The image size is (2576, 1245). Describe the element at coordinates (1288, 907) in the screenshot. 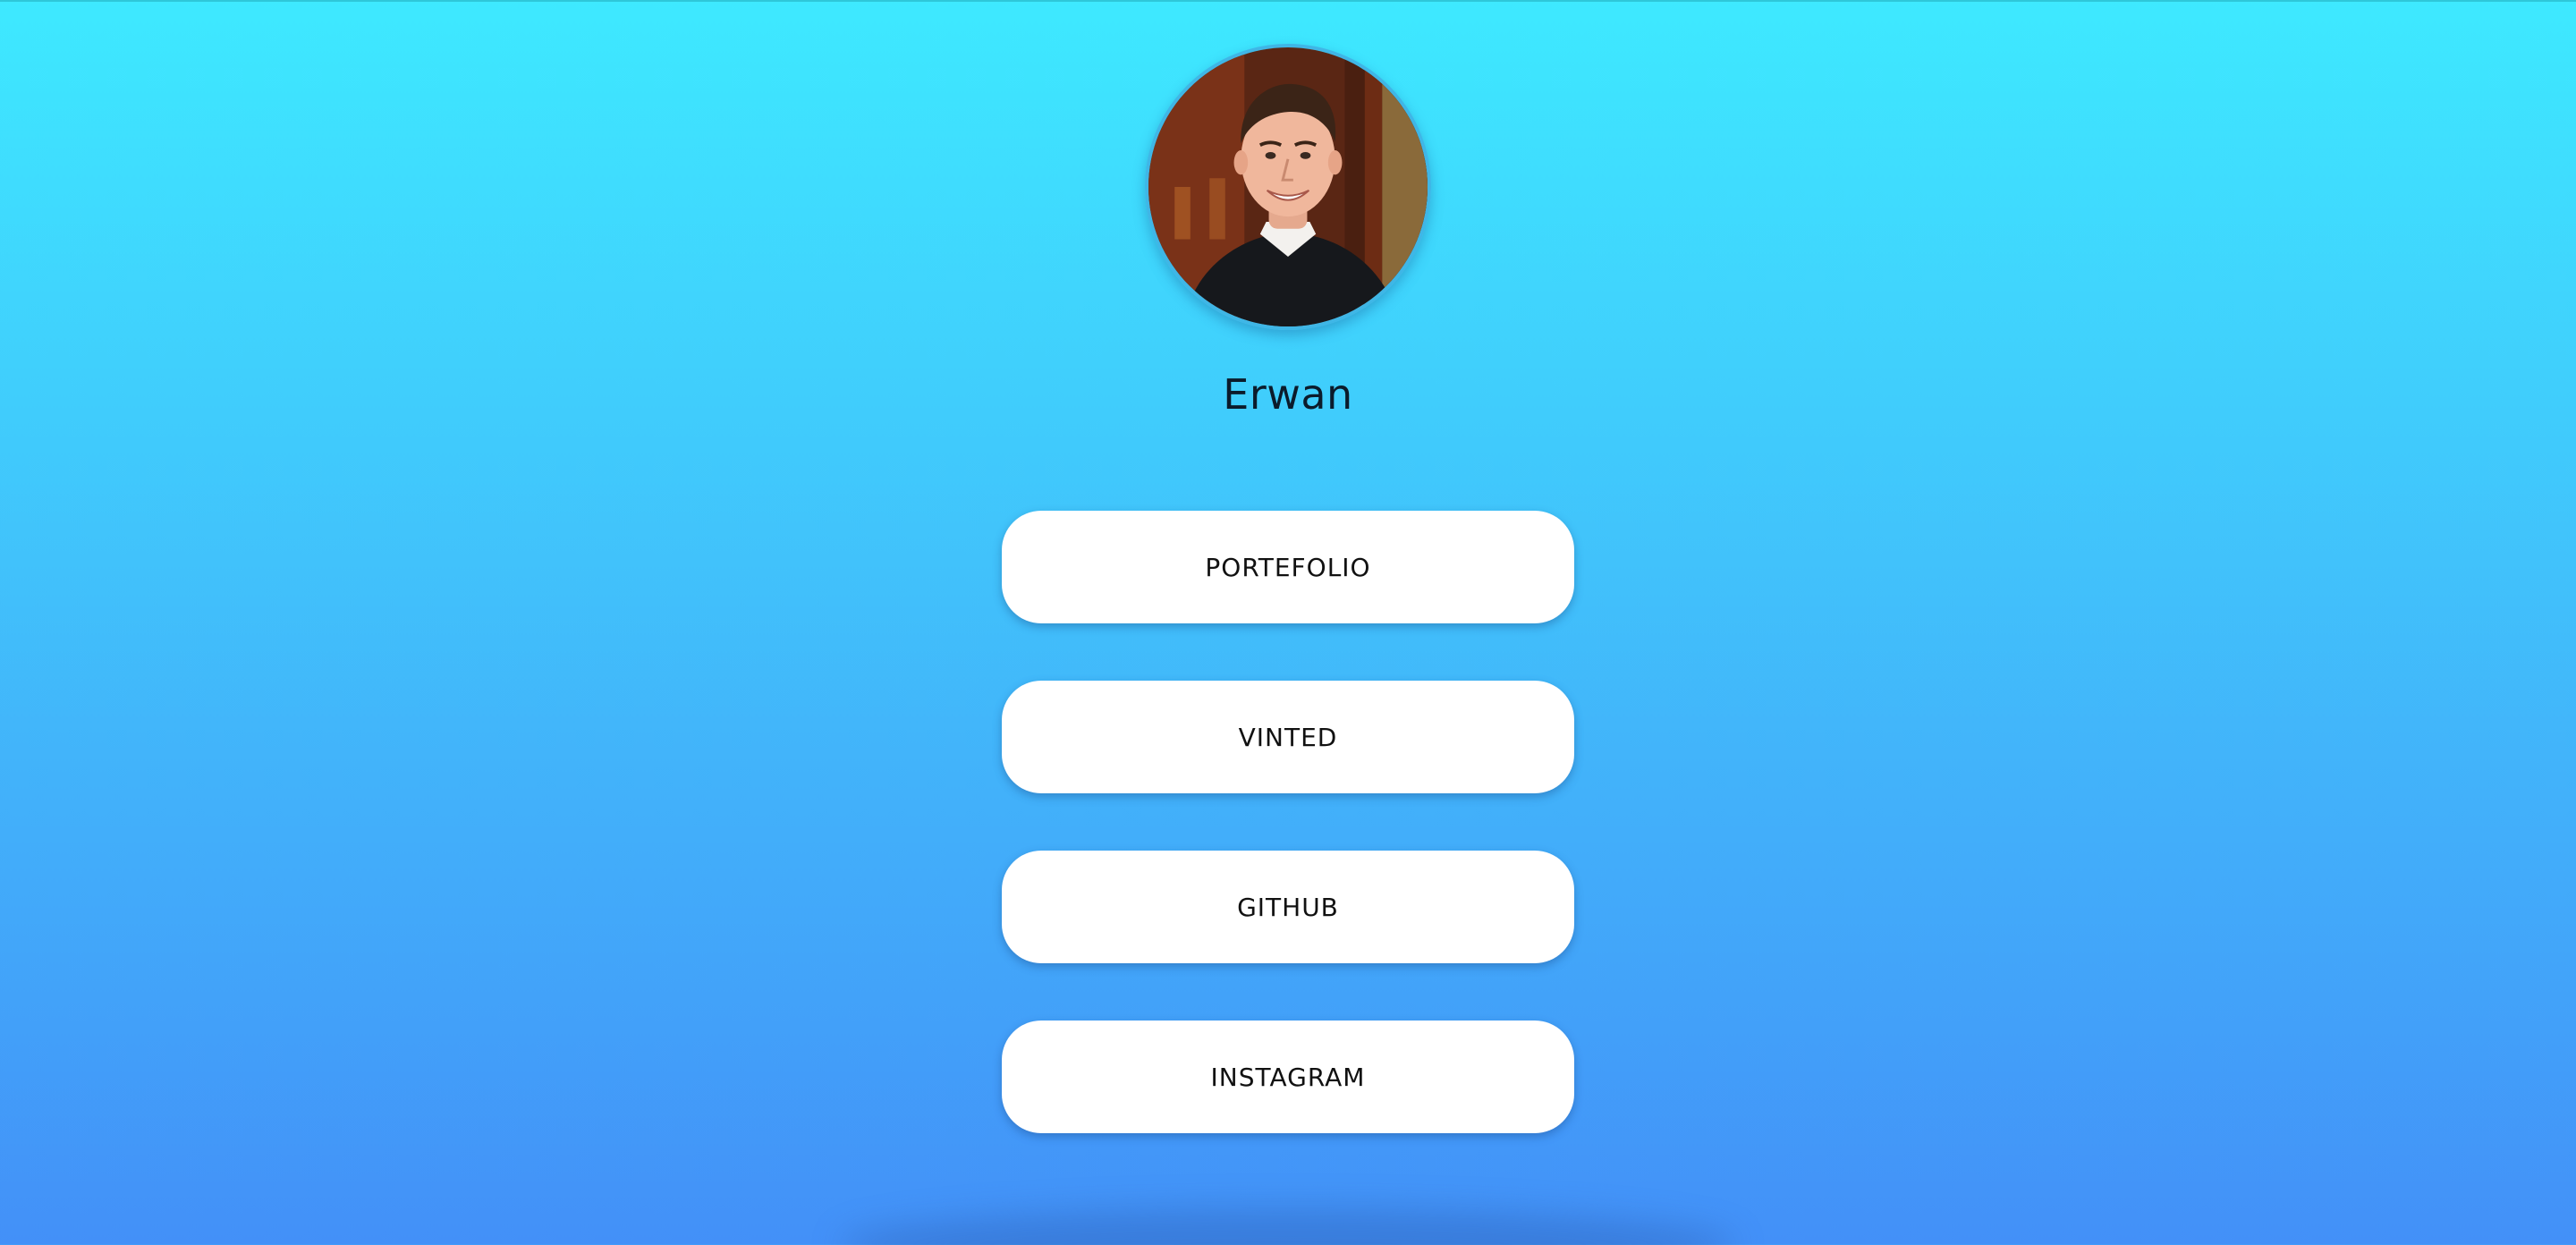

I see `github-link-button: GITHUB` at that location.